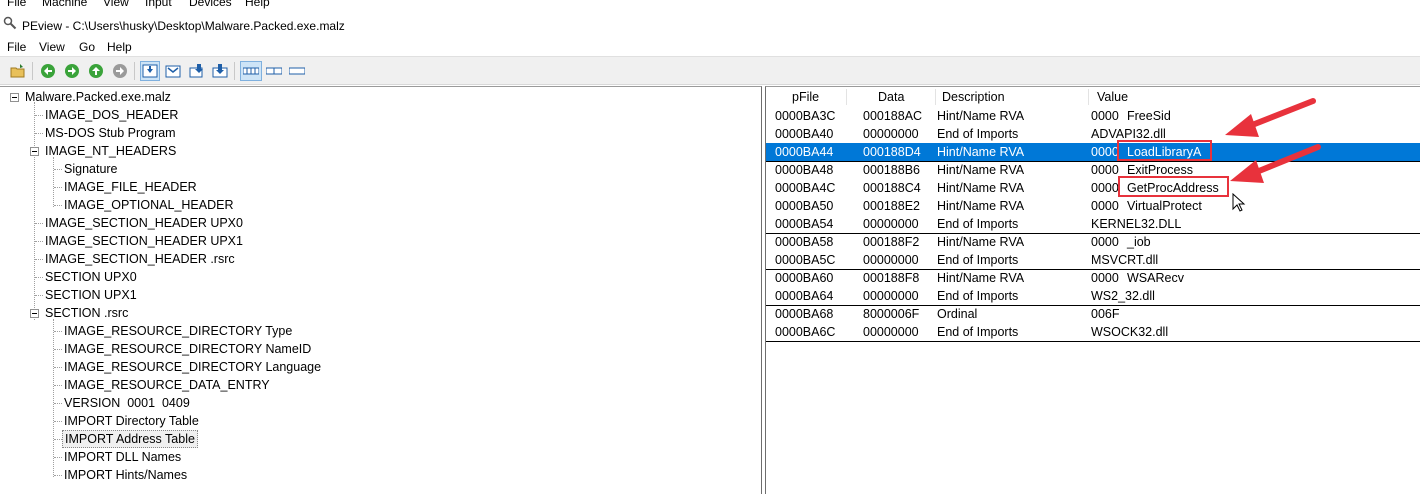 Image resolution: width=1420 pixels, height=494 pixels. Describe the element at coordinates (187, 349) in the screenshot. I see `tree-item-resource-dir-nameid: IMAGE_RESOURCE_DIRECTORY NameID` at that location.